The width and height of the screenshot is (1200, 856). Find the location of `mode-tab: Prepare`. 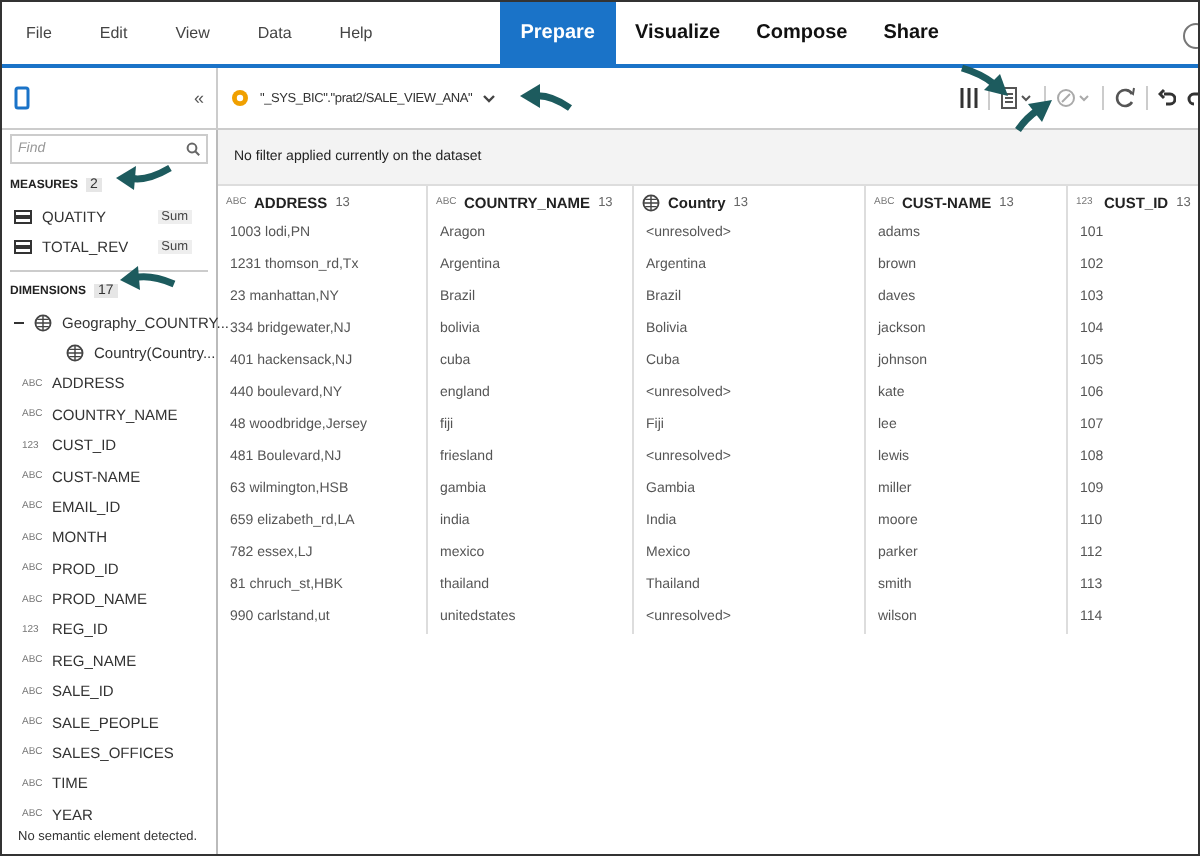

mode-tab: Prepare is located at coordinates (557, 33).